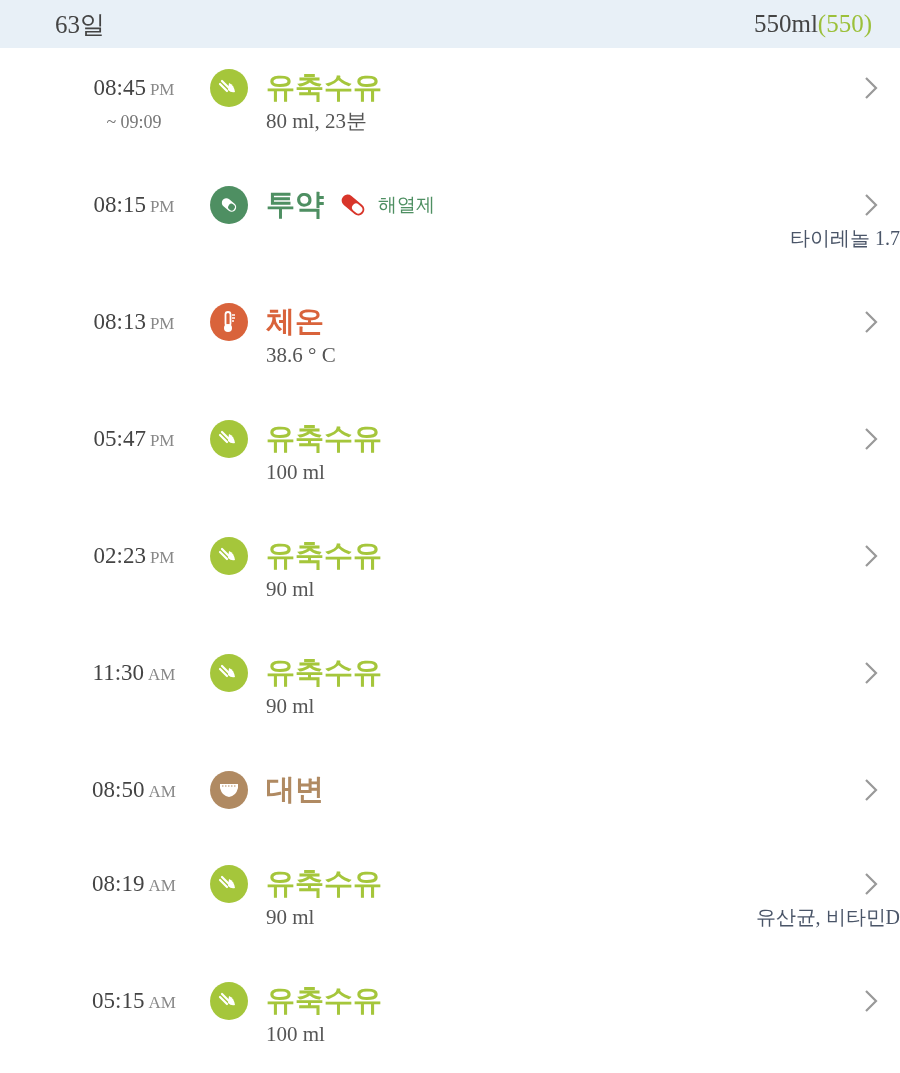 This screenshot has width=900, height=1073. What do you see at coordinates (134, 672) in the screenshot?
I see `entry-time: 11:30 AM` at bounding box center [134, 672].